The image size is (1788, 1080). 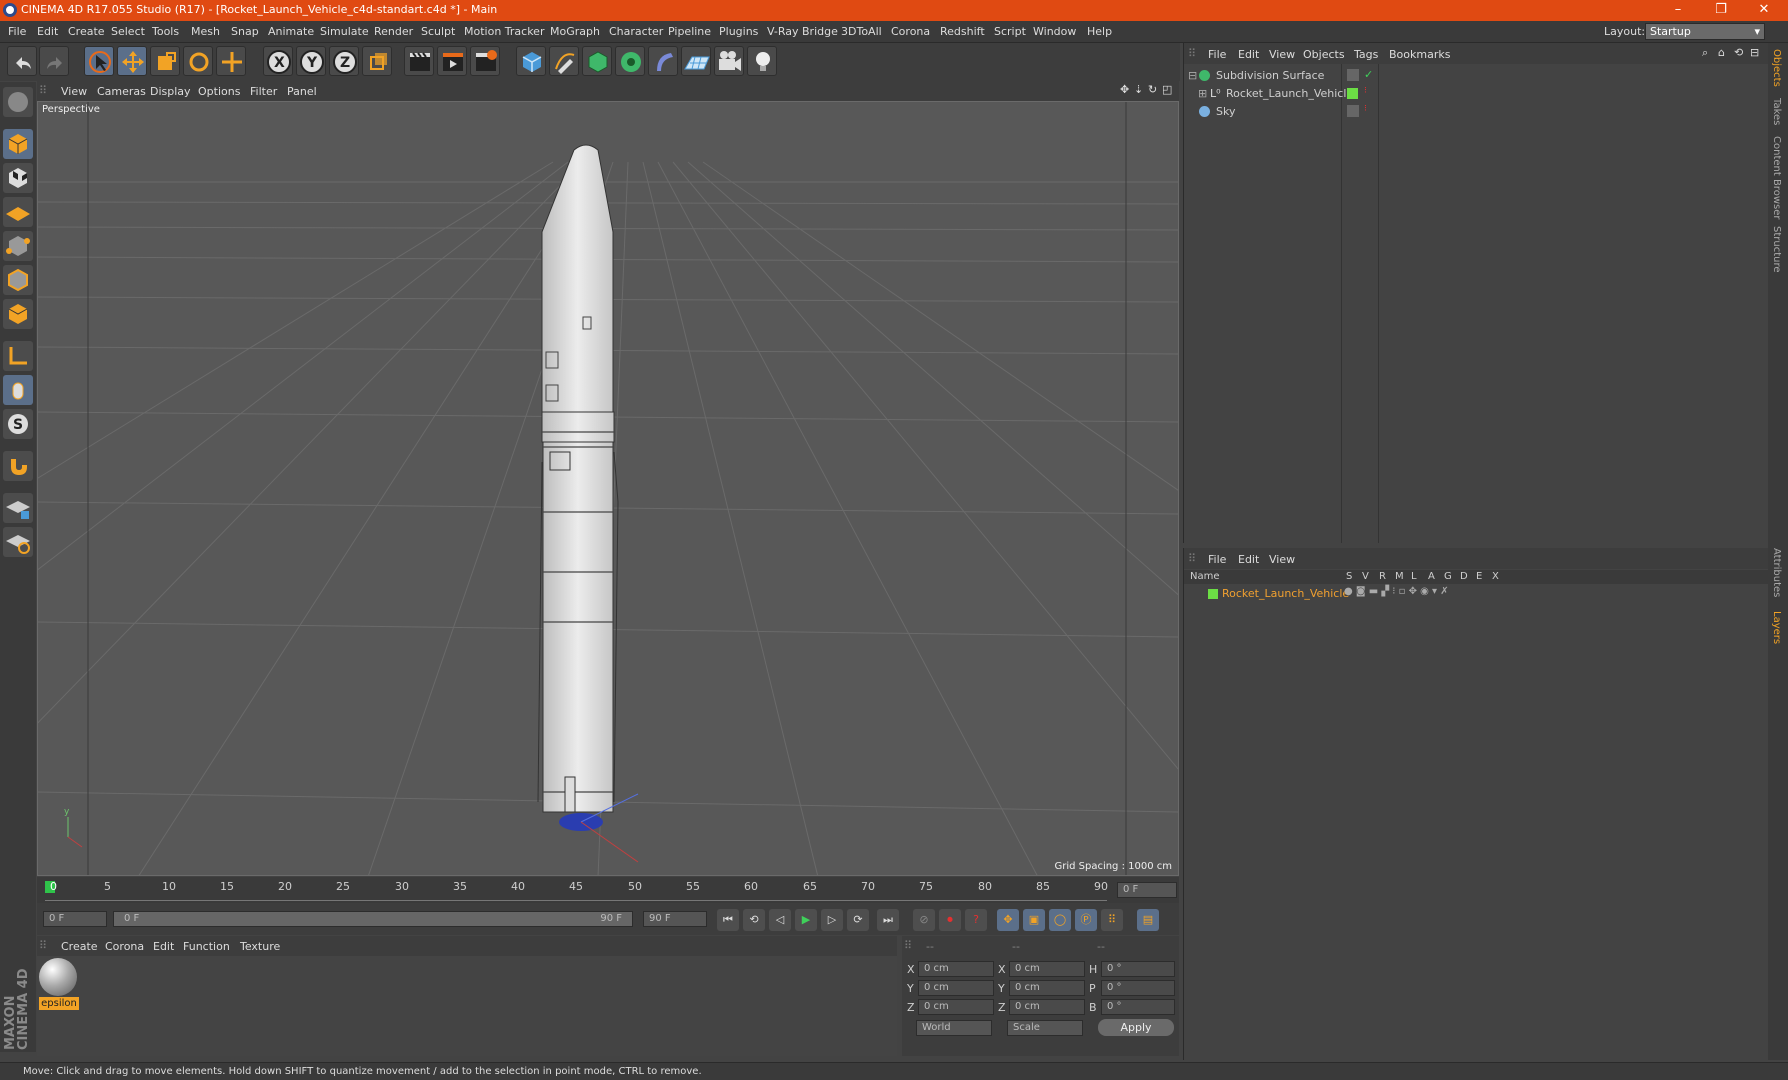 I want to click on minimize-button: –, so click(x=1678, y=10).